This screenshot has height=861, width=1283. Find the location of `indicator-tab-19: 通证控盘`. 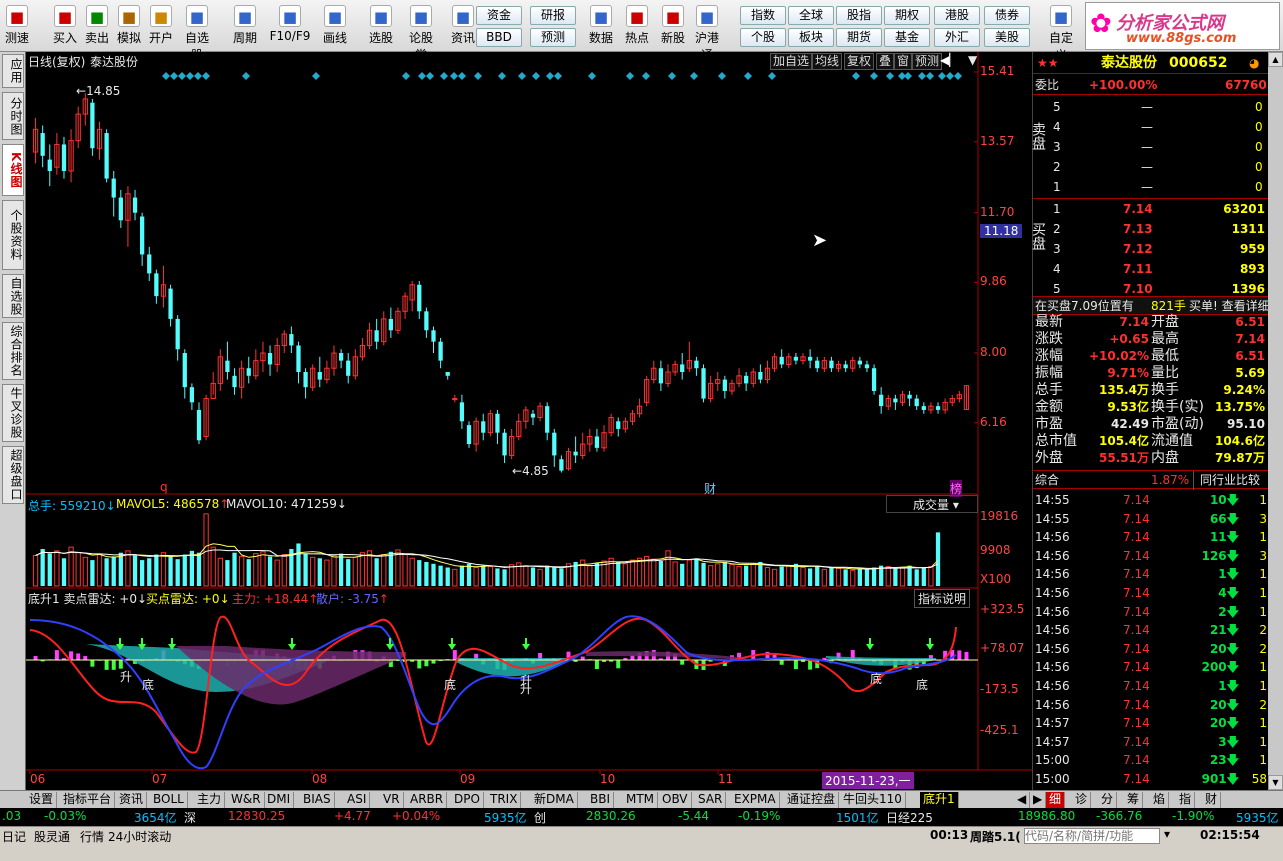

indicator-tab-19: 通证控盘 is located at coordinates (812, 800).